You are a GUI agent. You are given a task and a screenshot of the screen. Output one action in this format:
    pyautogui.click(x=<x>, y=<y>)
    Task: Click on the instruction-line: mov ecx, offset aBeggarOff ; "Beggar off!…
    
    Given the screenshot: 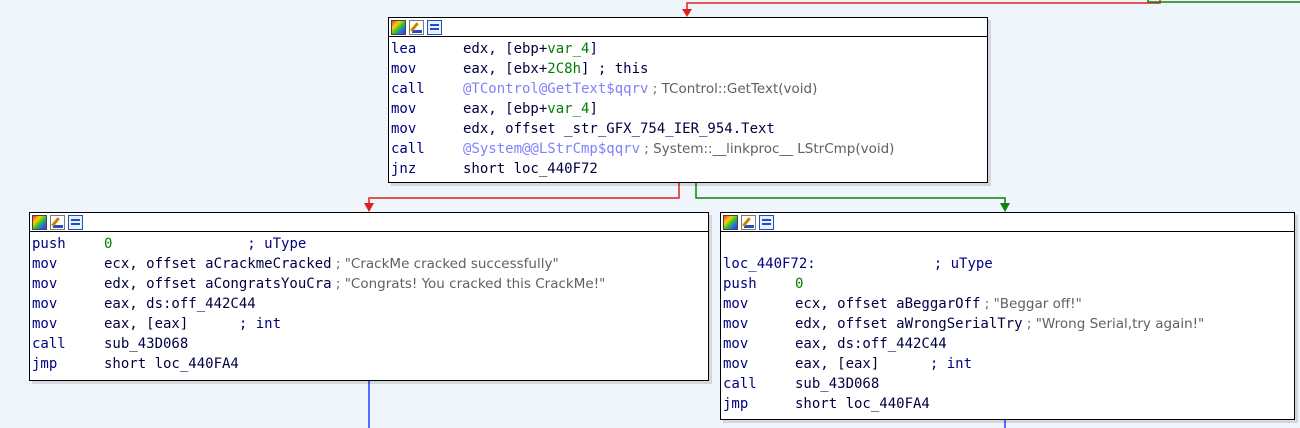 What is the action you would take?
    pyautogui.click(x=1008, y=304)
    